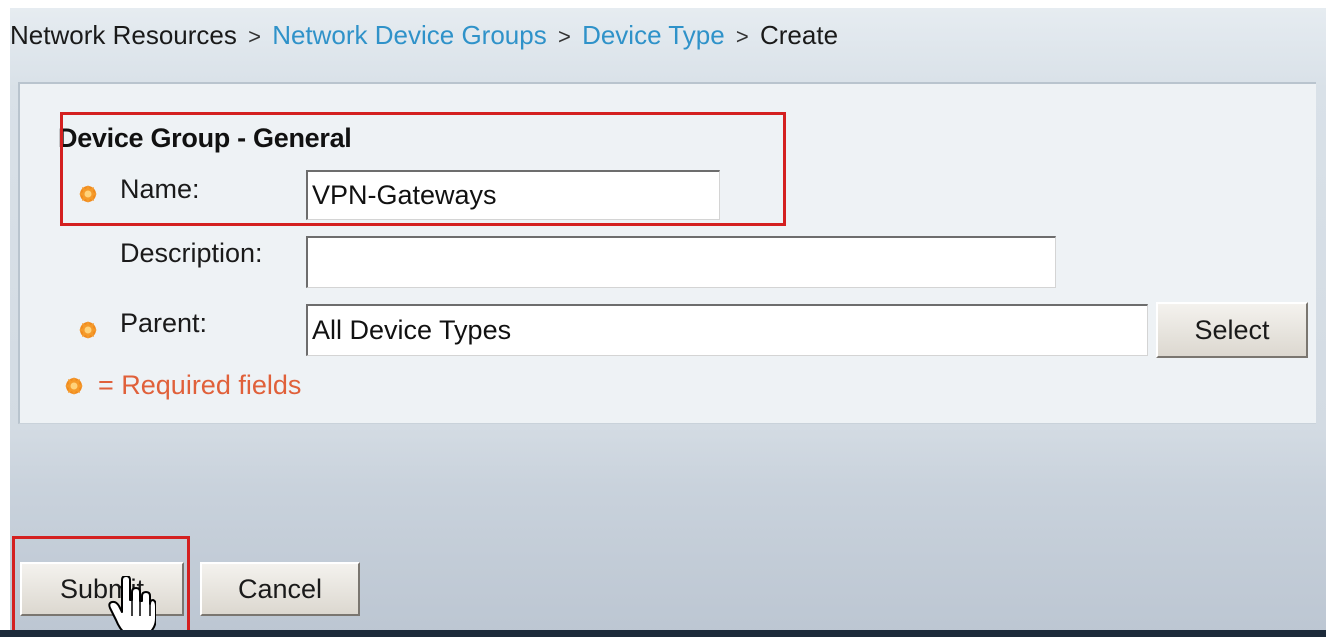 This screenshot has width=1326, height=637. What do you see at coordinates (102, 589) in the screenshot?
I see `submit-button: Submit` at bounding box center [102, 589].